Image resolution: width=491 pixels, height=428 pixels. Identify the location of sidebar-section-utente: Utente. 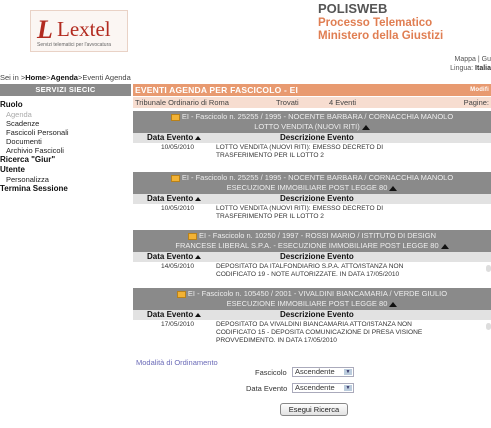
(65, 170).